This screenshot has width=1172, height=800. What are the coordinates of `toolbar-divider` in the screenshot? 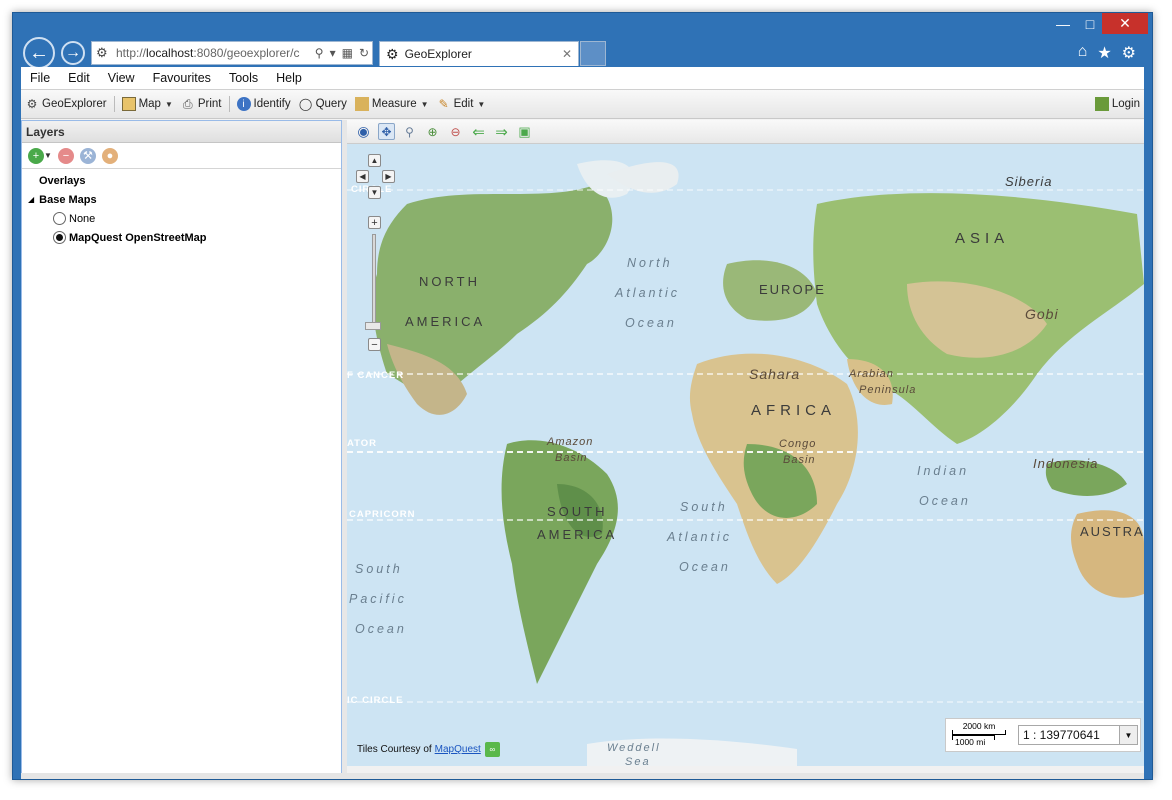 It's located at (114, 104).